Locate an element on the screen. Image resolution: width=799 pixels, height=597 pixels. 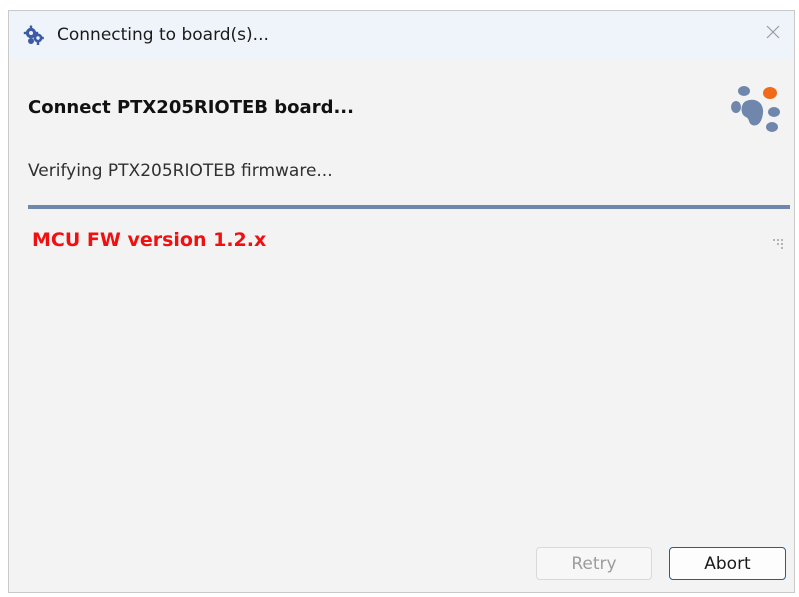
close-button is located at coordinates (773, 34).